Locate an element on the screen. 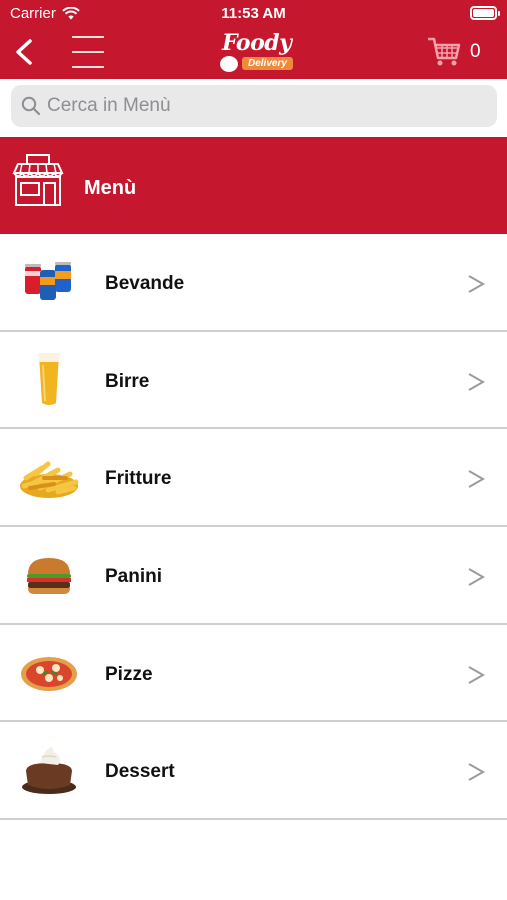 The width and height of the screenshot is (507, 900). burger-icon is located at coordinates (49, 576).